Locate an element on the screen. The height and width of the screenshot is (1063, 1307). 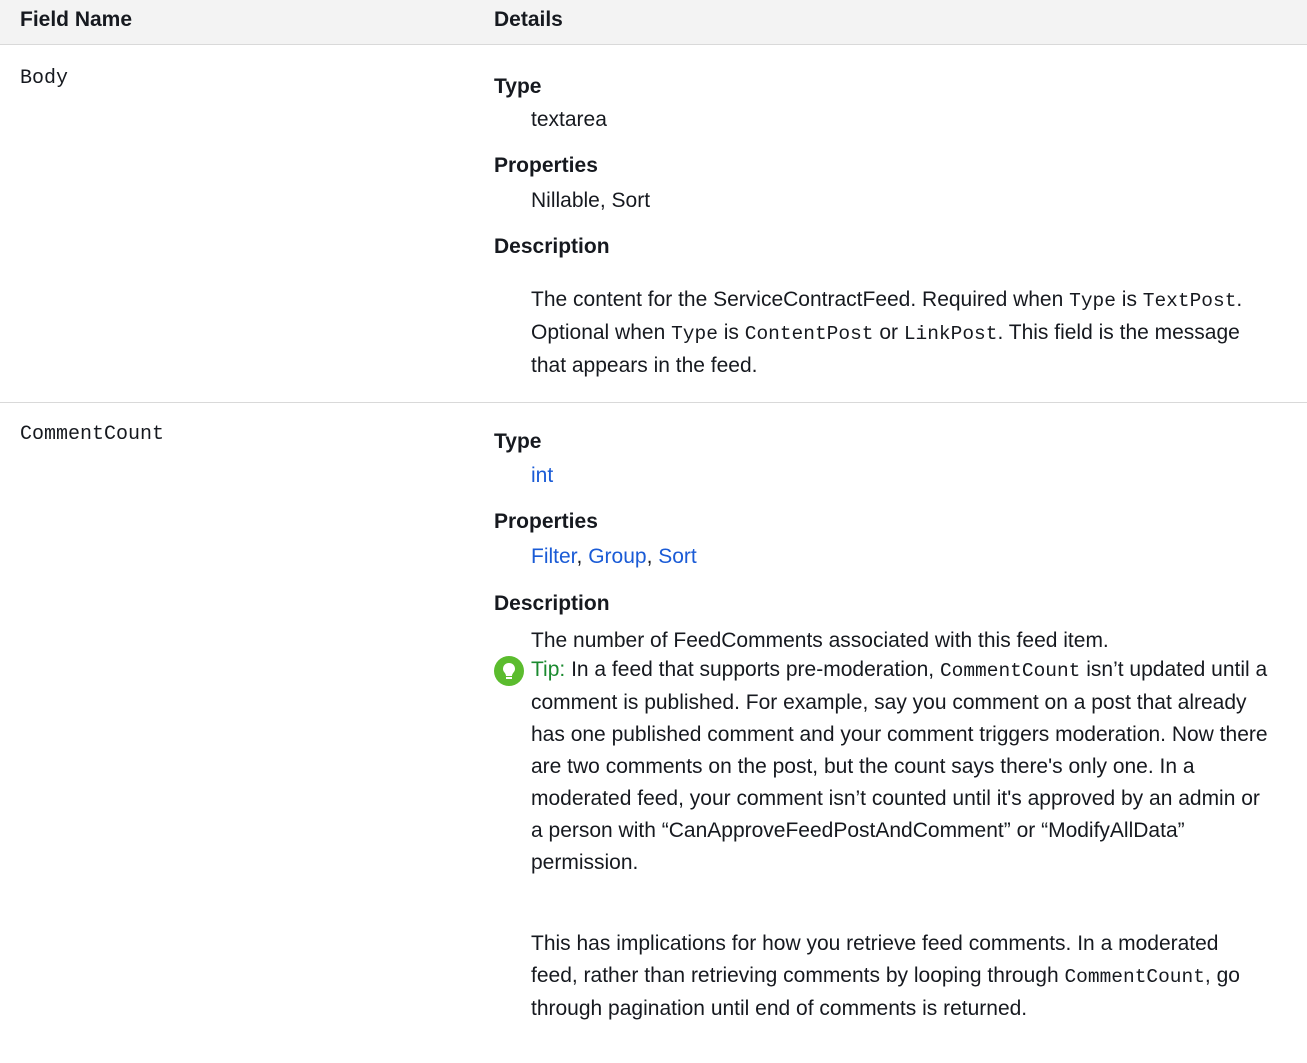
property-group-link: Group is located at coordinates (617, 556).